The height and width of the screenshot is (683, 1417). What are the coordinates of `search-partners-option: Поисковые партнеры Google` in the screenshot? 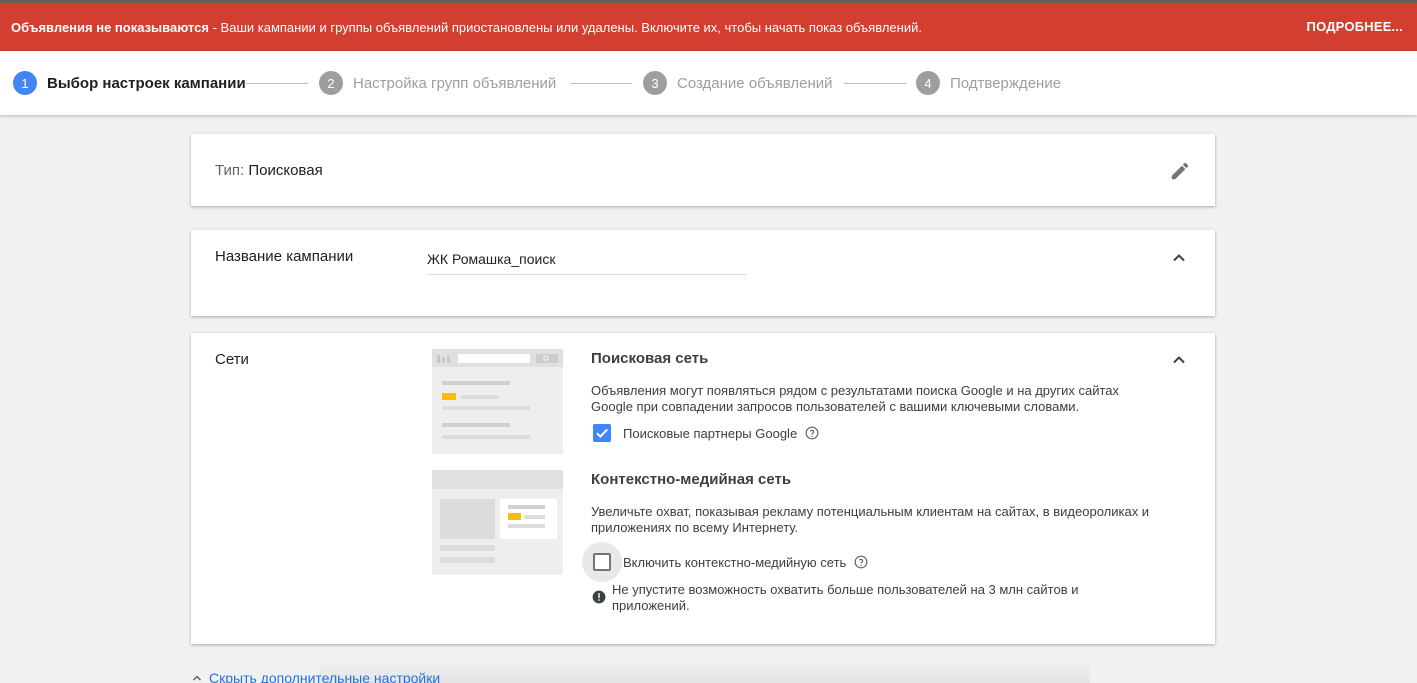 It's located at (706, 433).